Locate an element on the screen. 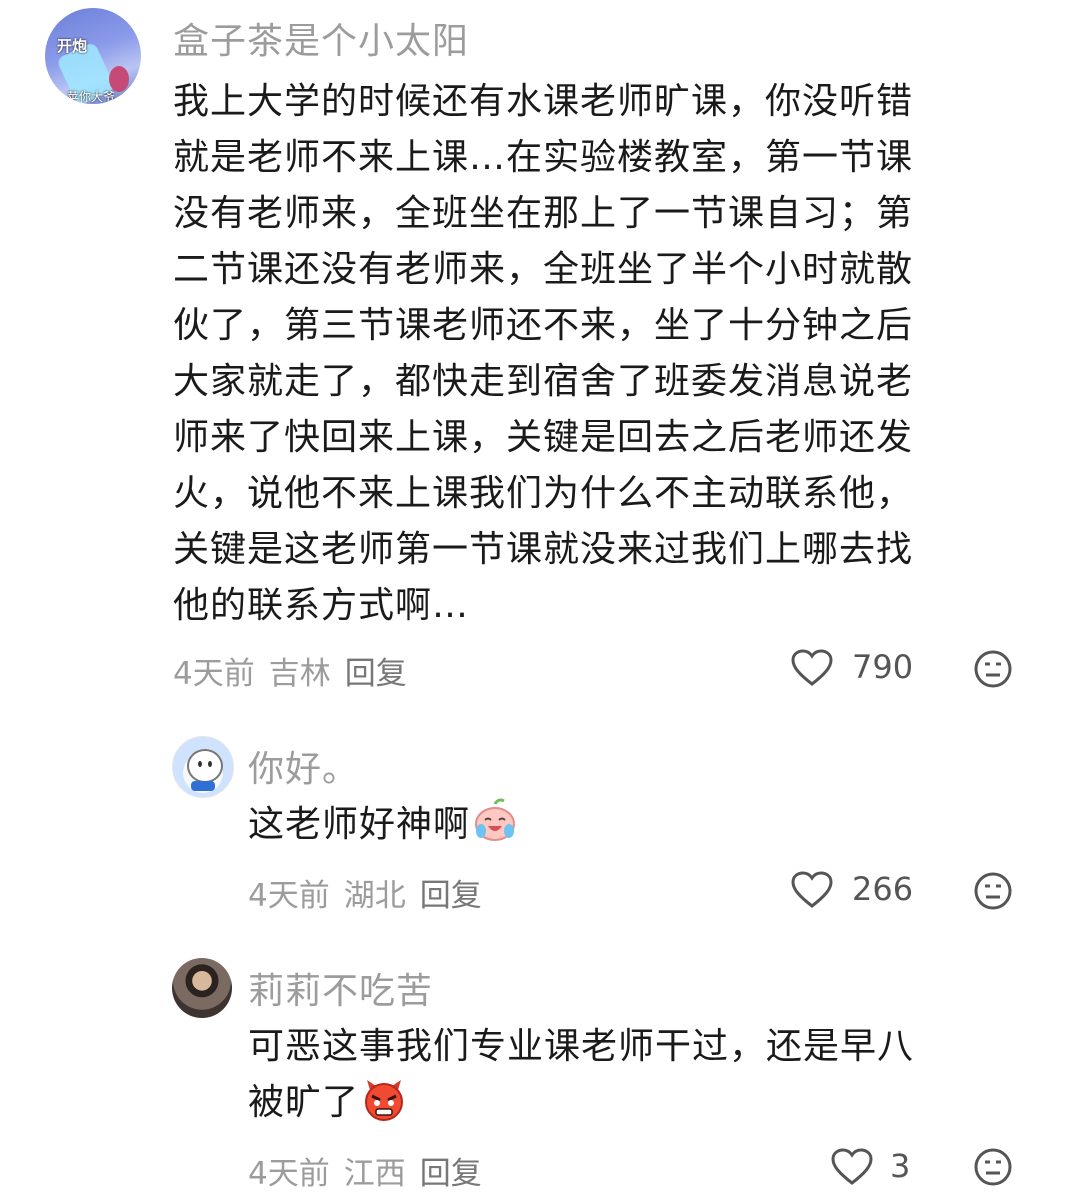 The image size is (1079, 1200). comment-location: 湖北 is located at coordinates (374, 896).